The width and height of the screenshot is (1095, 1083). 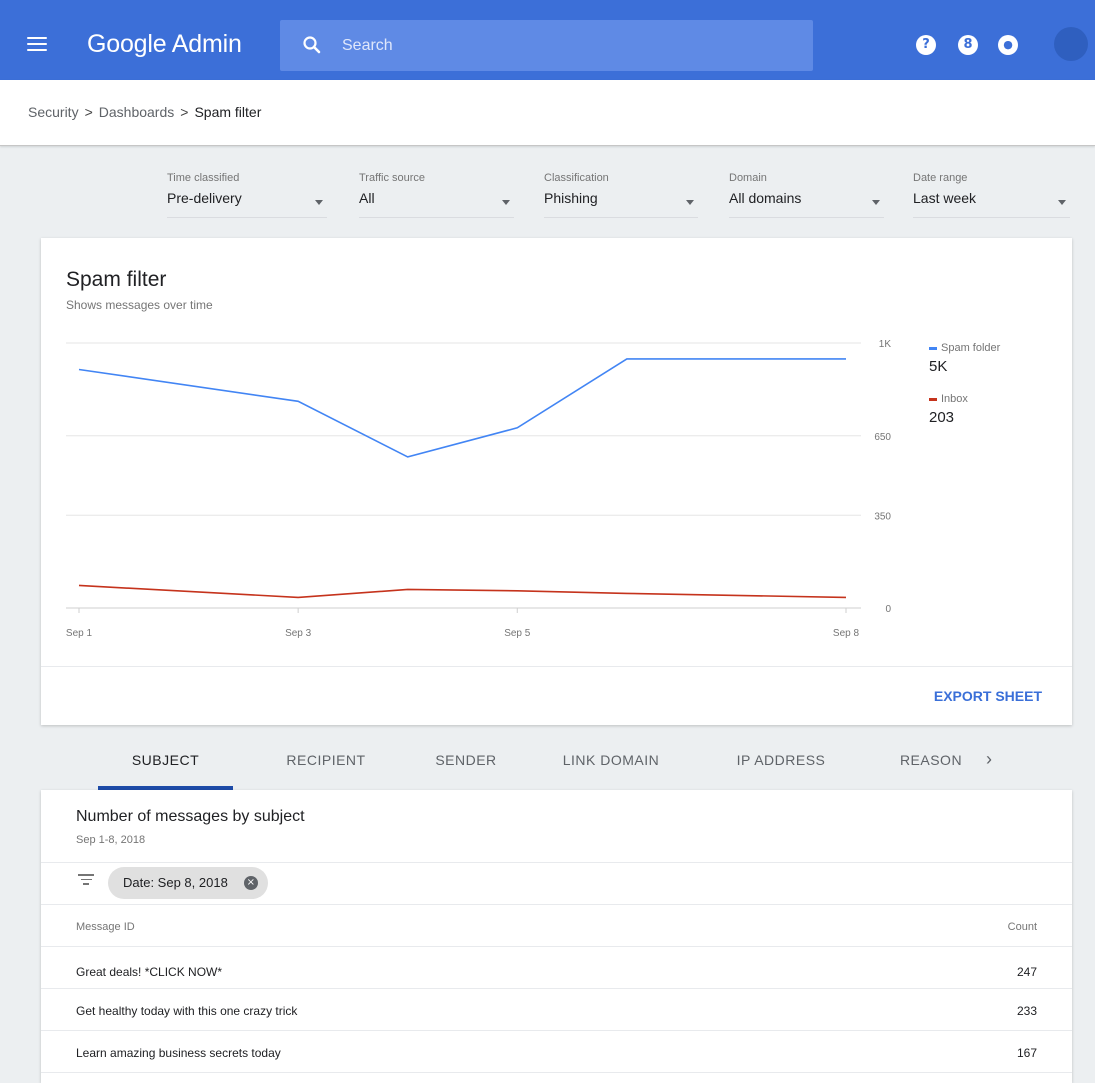 I want to click on filter-chip: Date: Sep 8, 2018 ×, so click(x=188, y=883).